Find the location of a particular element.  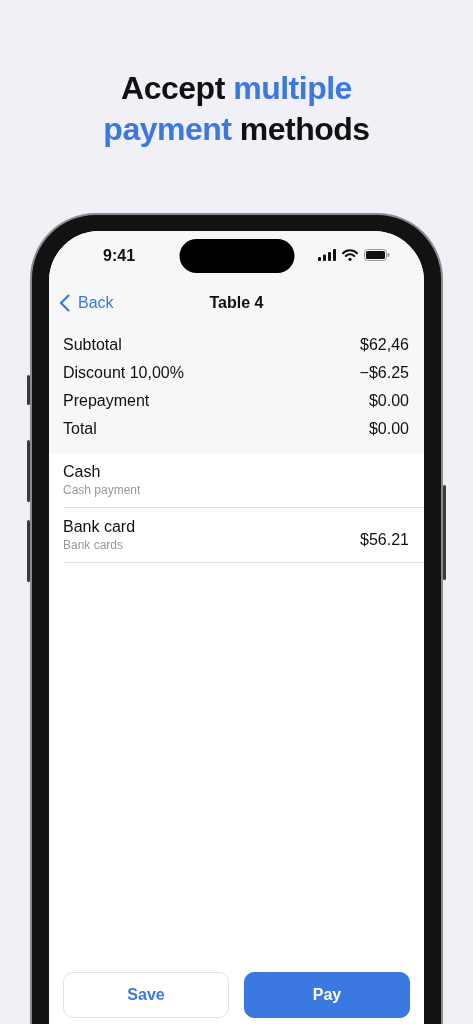

method-amount: $56.21 is located at coordinates (384, 540).